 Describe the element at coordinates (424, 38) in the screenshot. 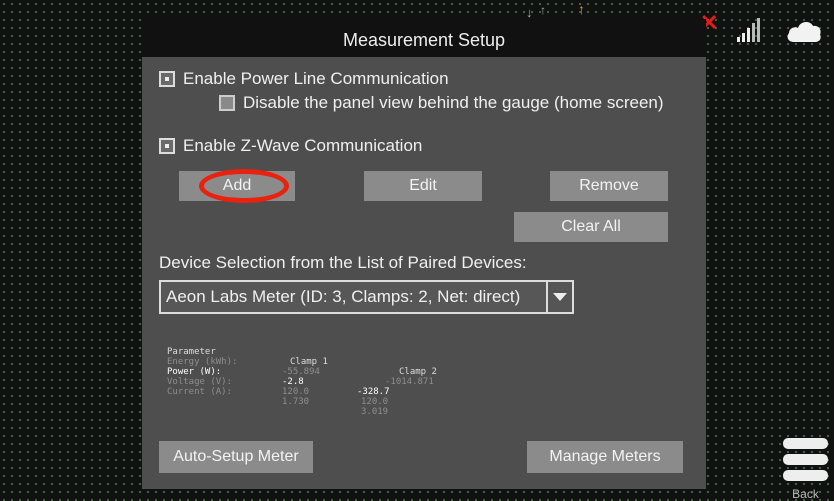

I see `dialog-title: Measurement Setup` at that location.